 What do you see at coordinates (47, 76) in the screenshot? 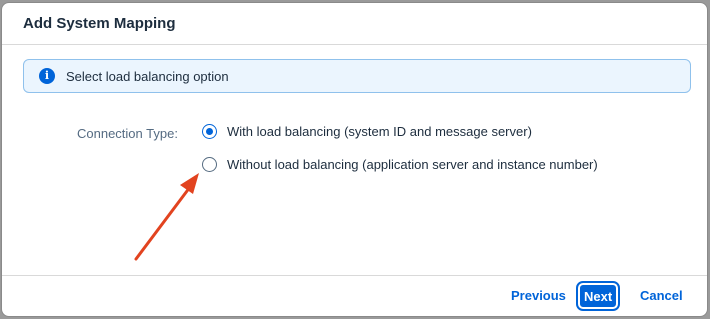
I see `info-icon: i` at bounding box center [47, 76].